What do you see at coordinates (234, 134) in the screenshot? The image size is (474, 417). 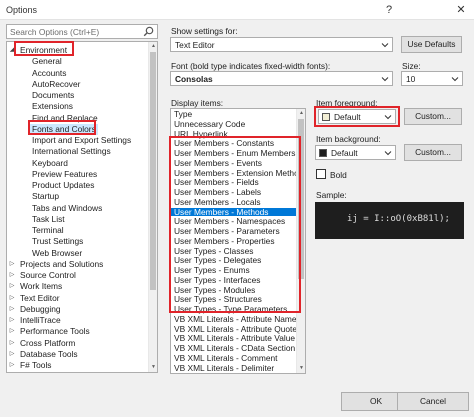 I see `list-item: URL Hyperlink` at bounding box center [234, 134].